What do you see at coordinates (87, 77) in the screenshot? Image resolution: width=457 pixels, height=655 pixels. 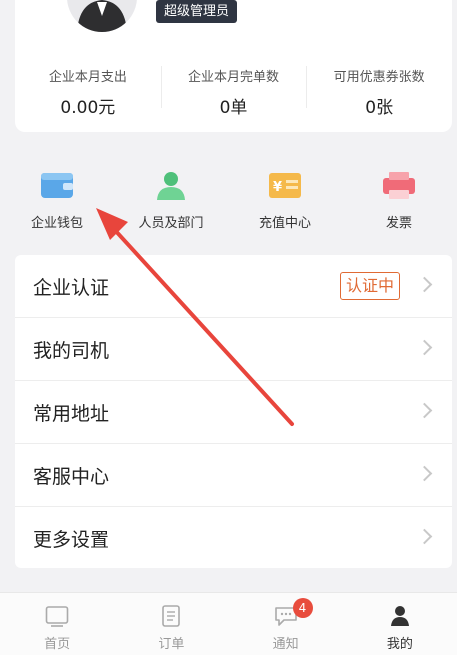 I see `stat-label: 企业本月支出` at bounding box center [87, 77].